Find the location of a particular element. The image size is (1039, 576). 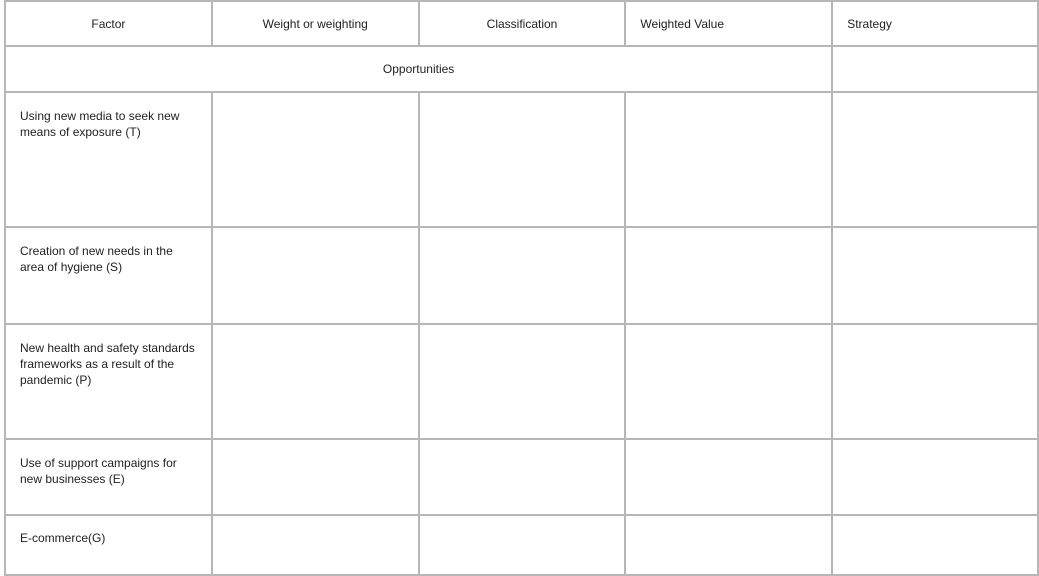

header-strategy: Strategy is located at coordinates (935, 23).